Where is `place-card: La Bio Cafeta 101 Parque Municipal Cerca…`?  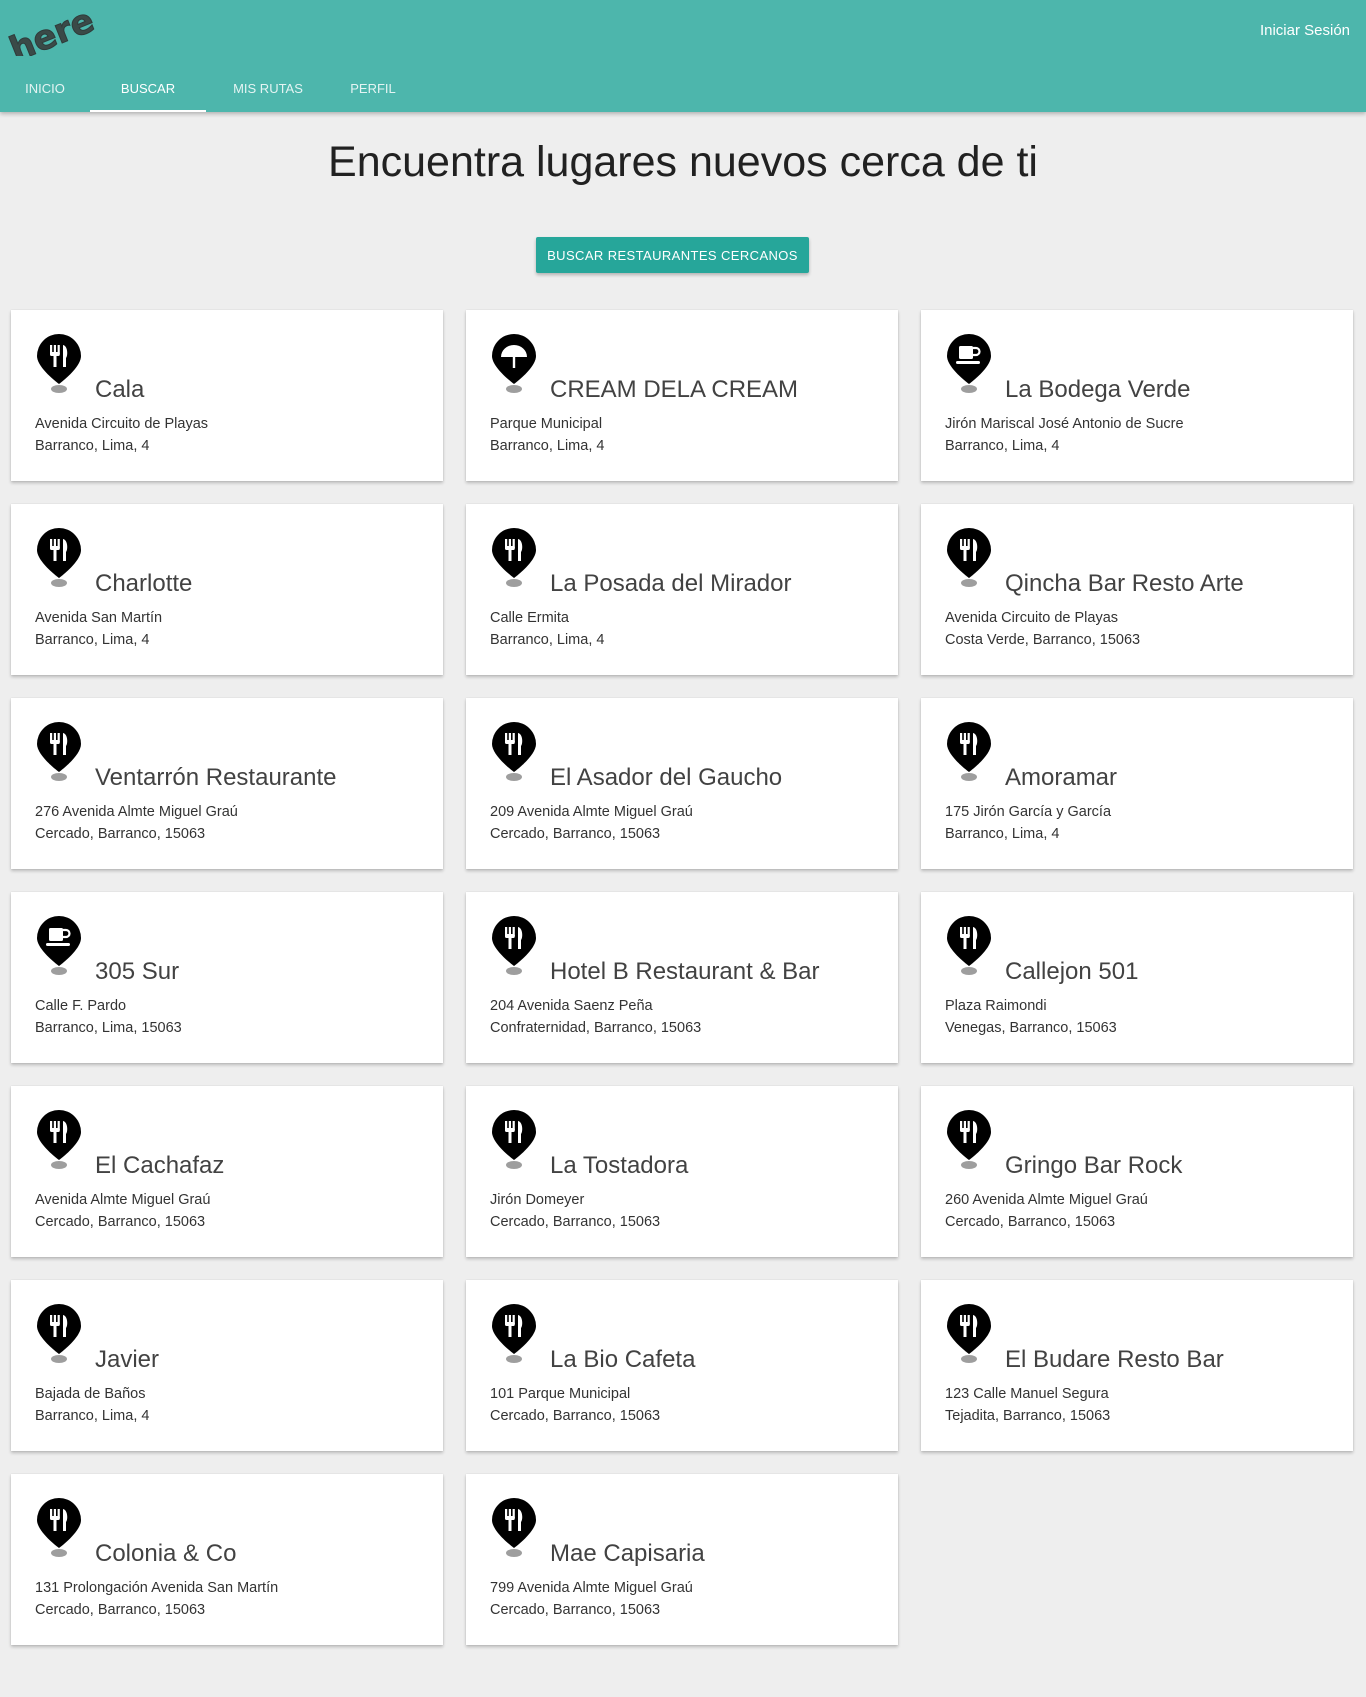 place-card: La Bio Cafeta 101 Parque Municipal Cerca… is located at coordinates (682, 1365).